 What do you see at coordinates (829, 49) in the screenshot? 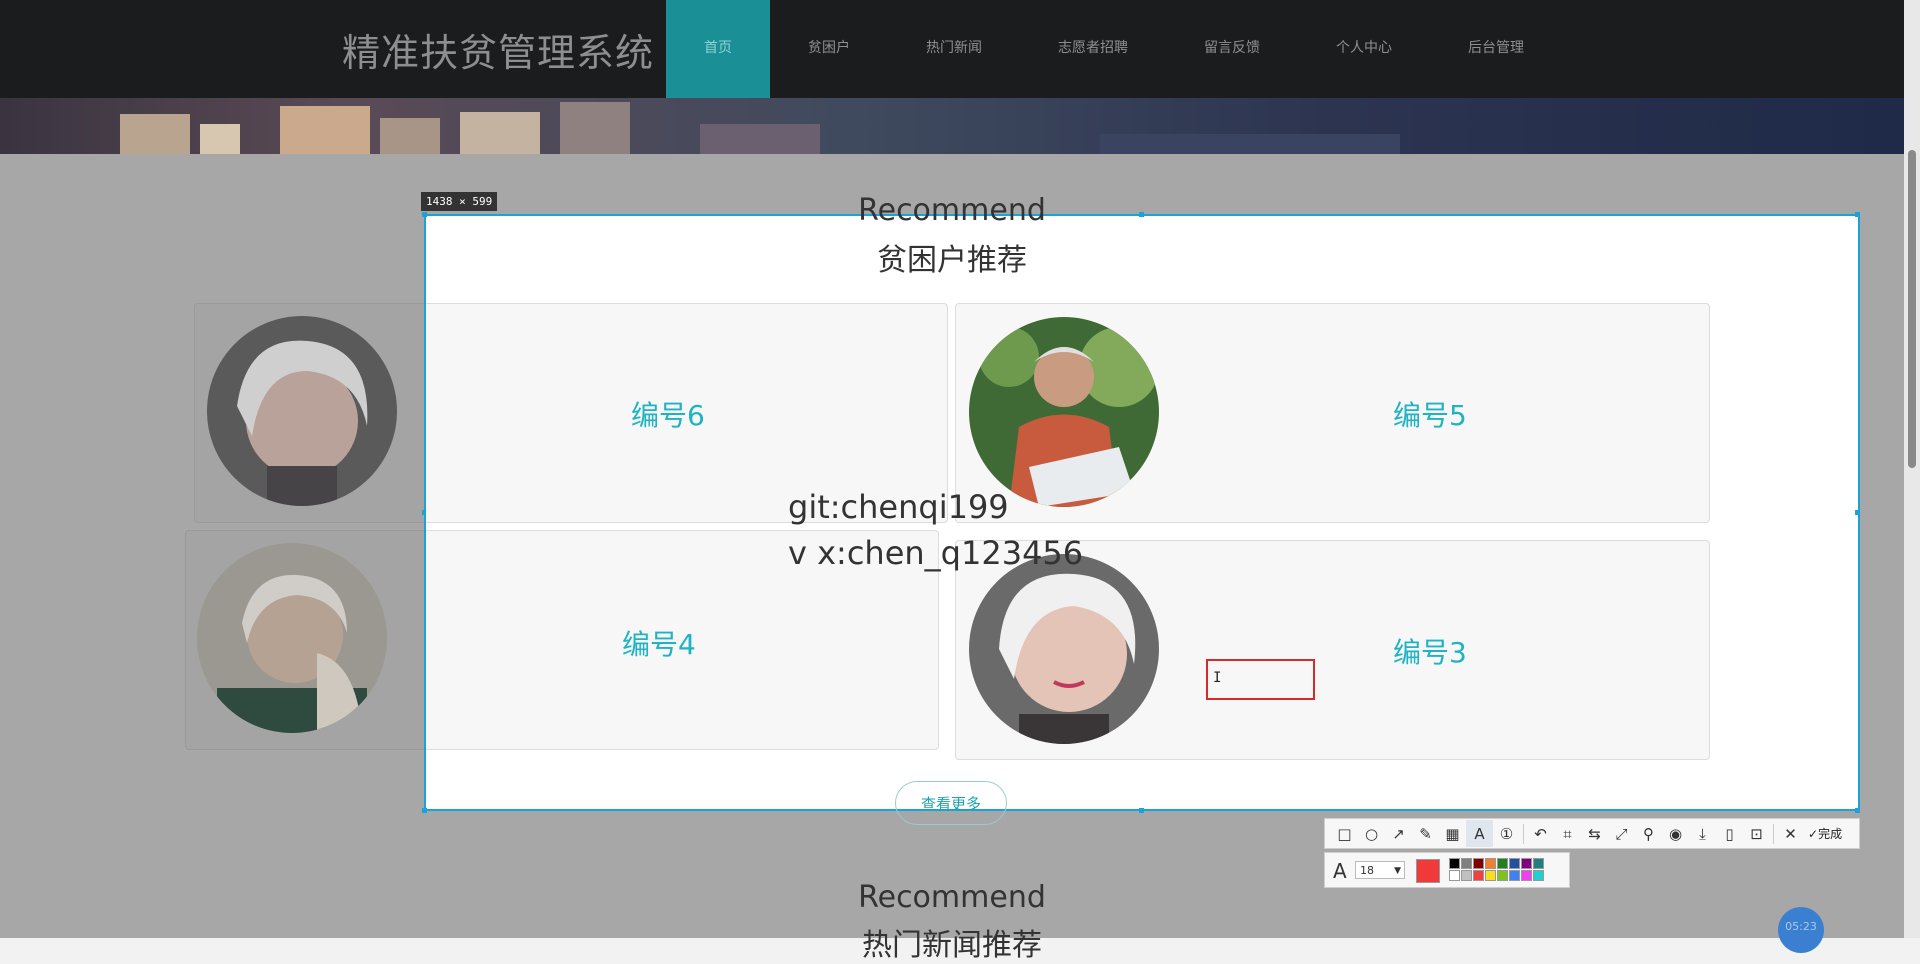
I see `nav-item-poor-households: 贫困户` at bounding box center [829, 49].